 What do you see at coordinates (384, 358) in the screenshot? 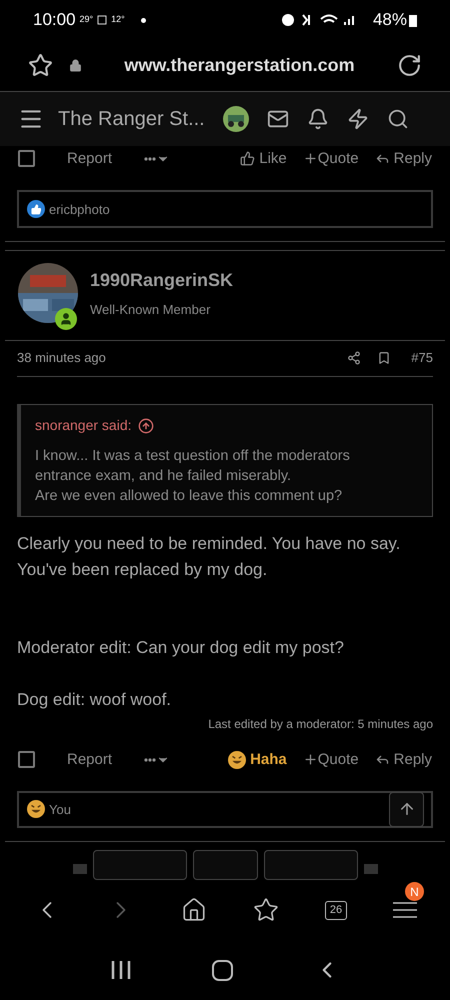
I see `bookmark-icon` at bounding box center [384, 358].